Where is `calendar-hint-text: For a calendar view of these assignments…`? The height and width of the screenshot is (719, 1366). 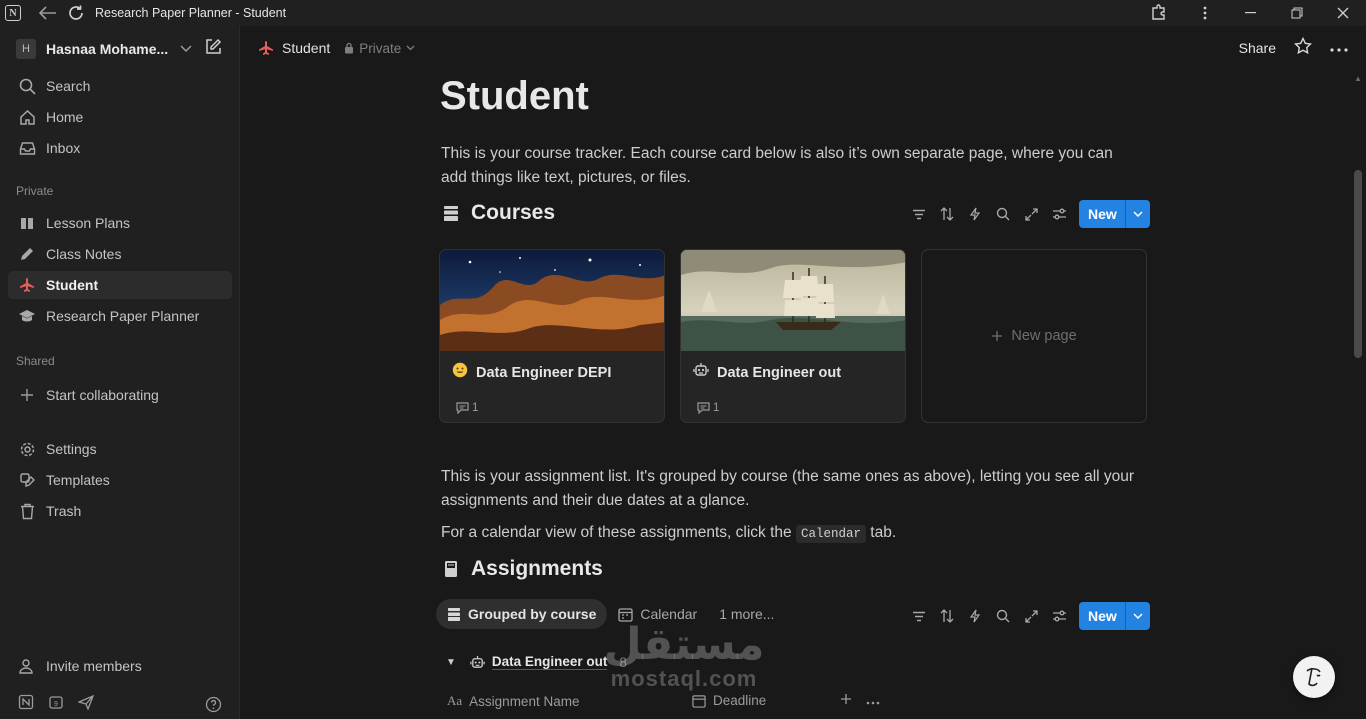
calendar-hint-text: For a calendar view of these assignments… is located at coordinates (791, 533).